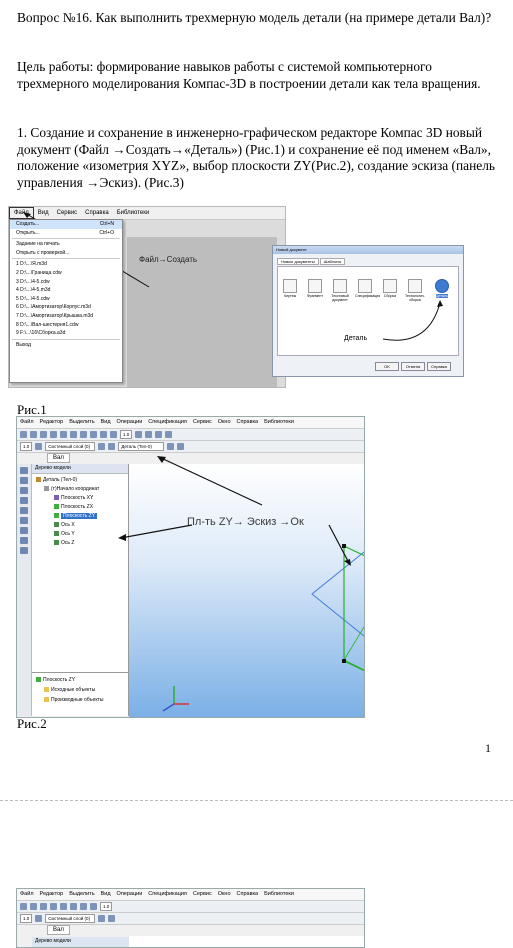 Image resolution: width=513 pixels, height=948 pixels. Describe the element at coordinates (27, 894) in the screenshot. I see `menu-file: Файл` at that location.